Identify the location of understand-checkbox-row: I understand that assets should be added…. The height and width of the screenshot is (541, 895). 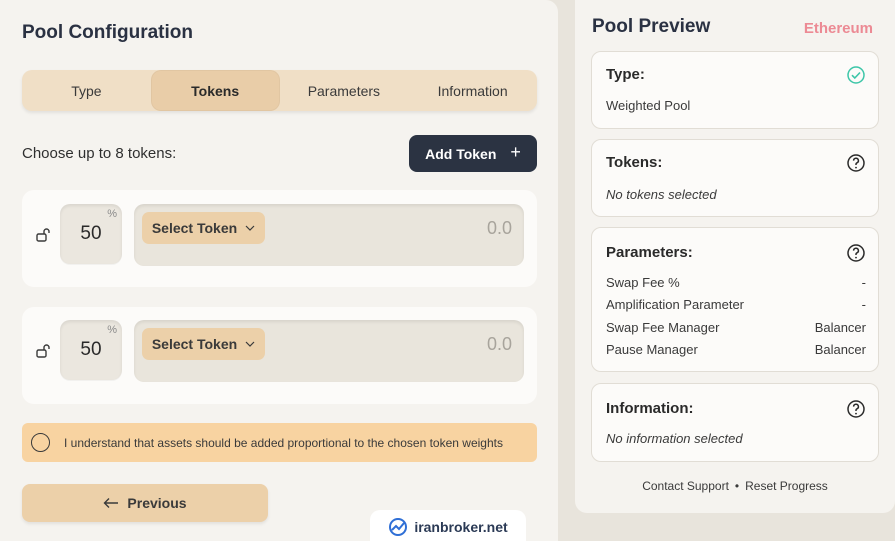
(279, 442).